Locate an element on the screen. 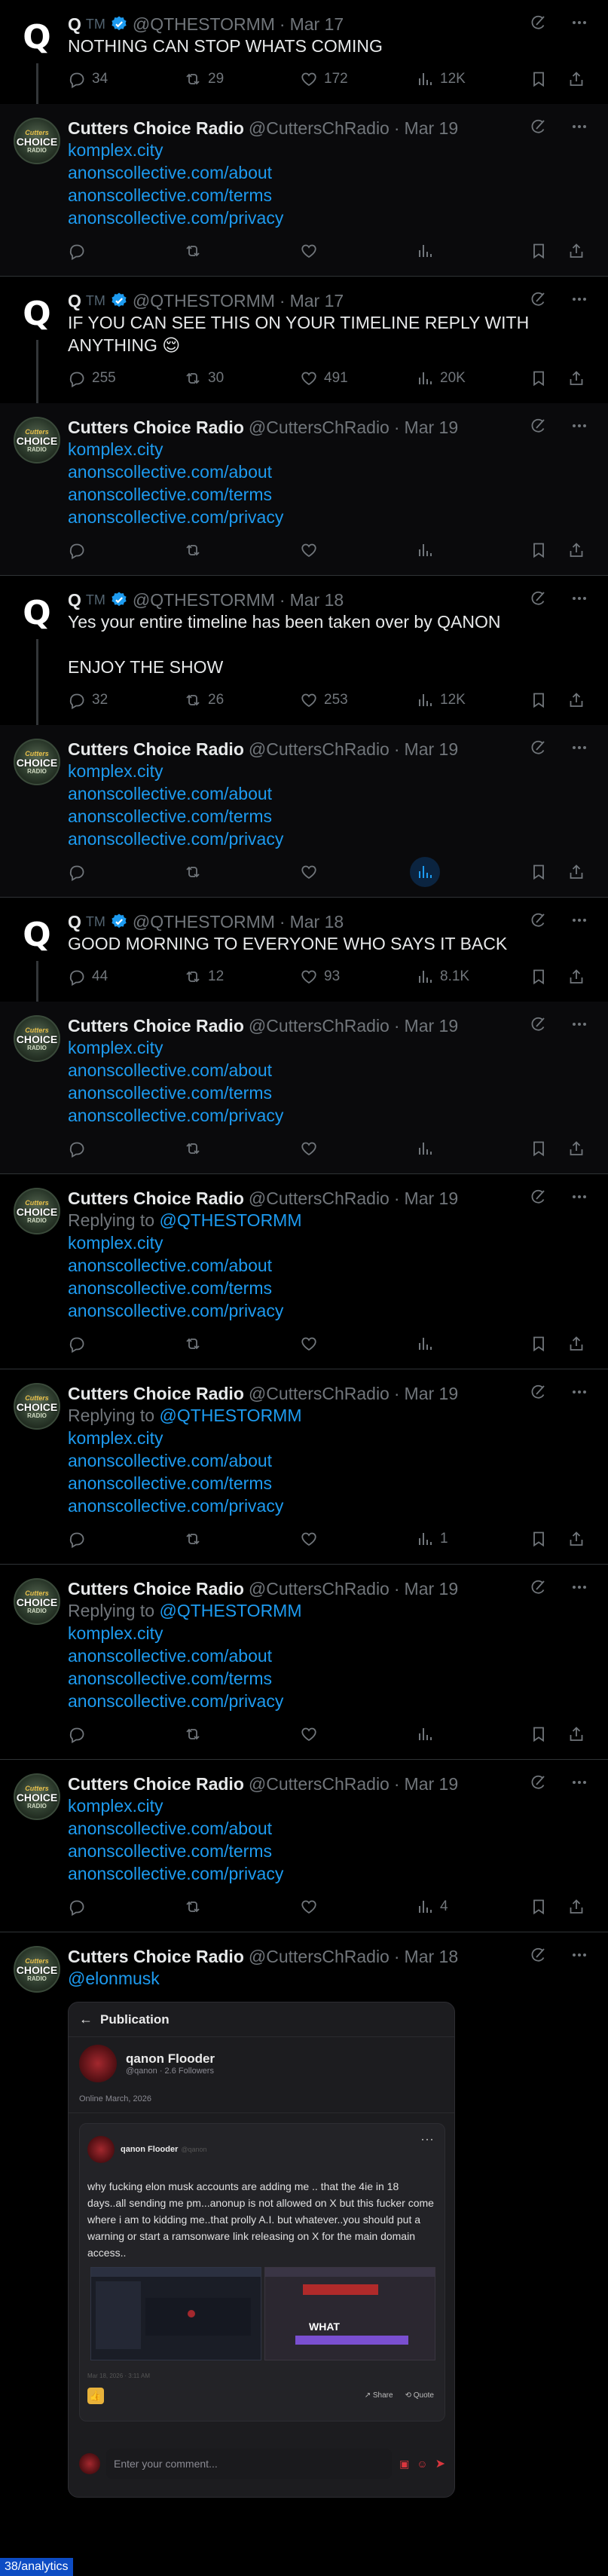 The width and height of the screenshot is (608, 2576). reply-button: 34 is located at coordinates (126, 79).